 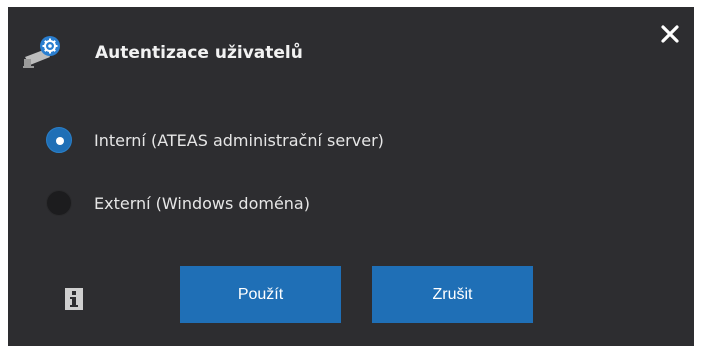 I want to click on close-button, so click(x=670, y=34).